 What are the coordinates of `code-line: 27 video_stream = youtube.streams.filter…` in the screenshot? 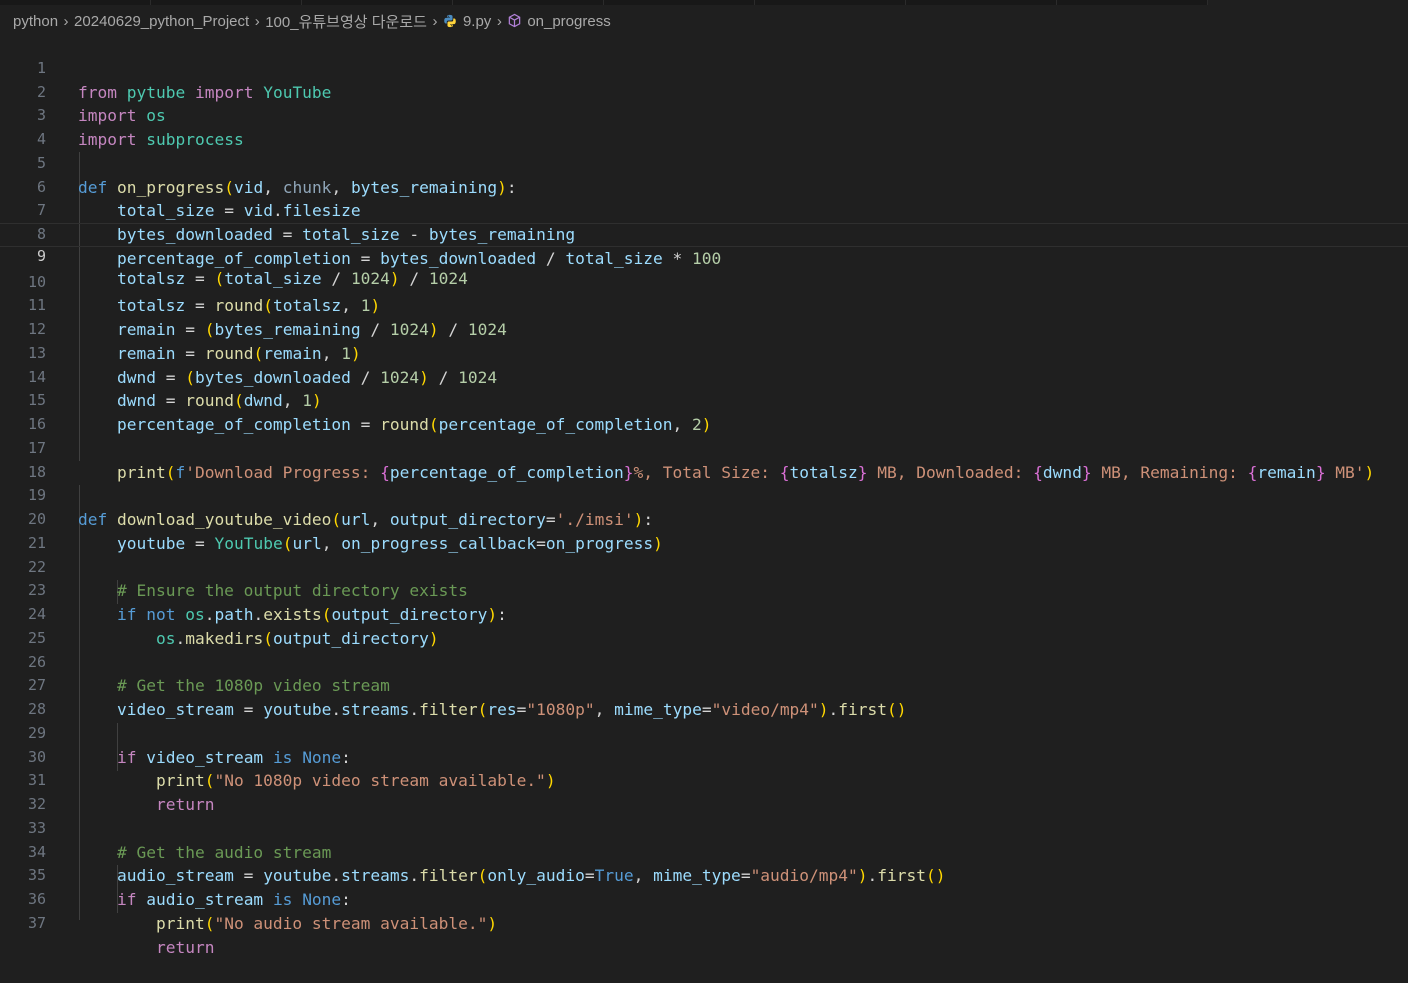 It's located at (704, 685).